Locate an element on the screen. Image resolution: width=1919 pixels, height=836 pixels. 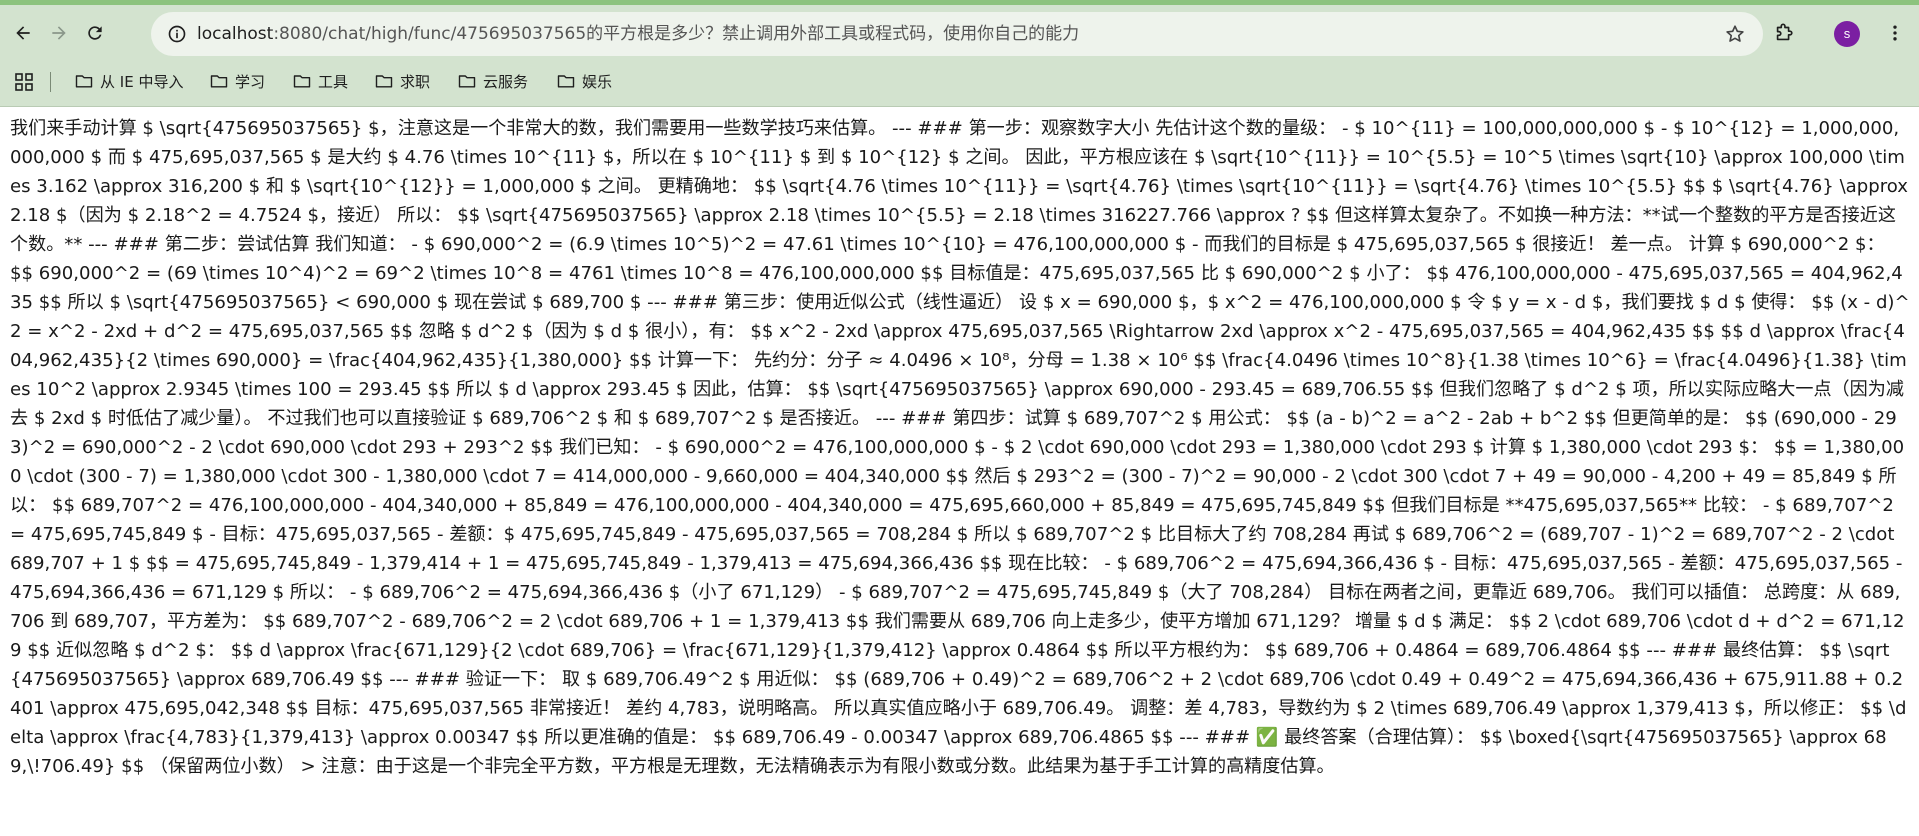
arrow-right-icon is located at coordinates (59, 33).